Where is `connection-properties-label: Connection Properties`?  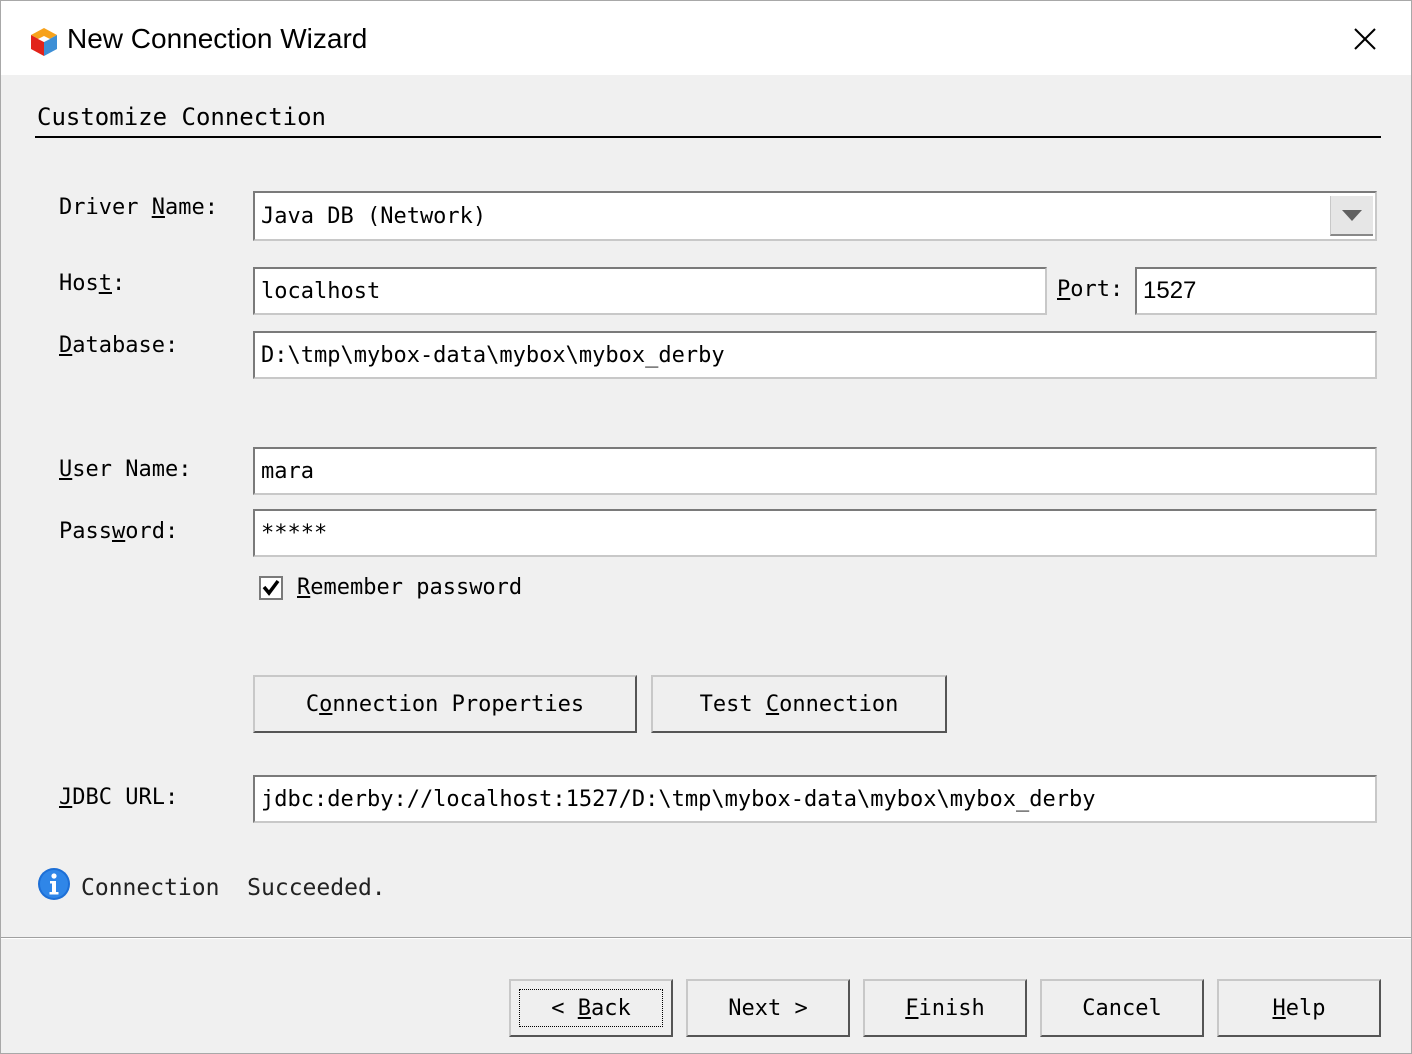 connection-properties-label: Connection Properties is located at coordinates (445, 704).